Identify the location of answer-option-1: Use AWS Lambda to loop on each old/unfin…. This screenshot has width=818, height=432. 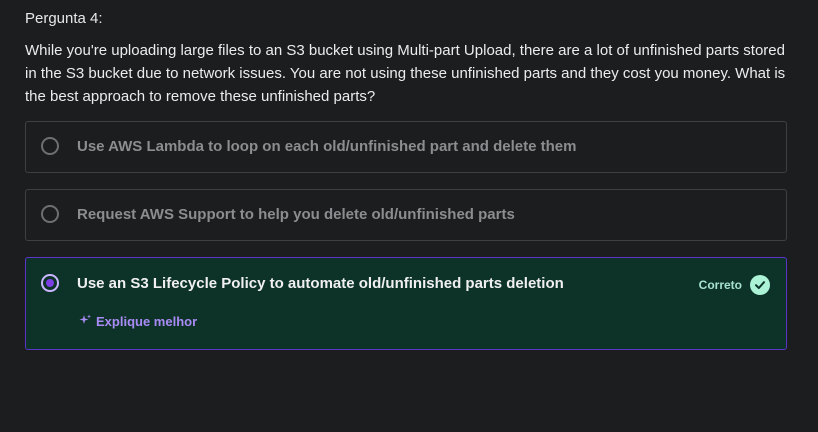
(406, 147).